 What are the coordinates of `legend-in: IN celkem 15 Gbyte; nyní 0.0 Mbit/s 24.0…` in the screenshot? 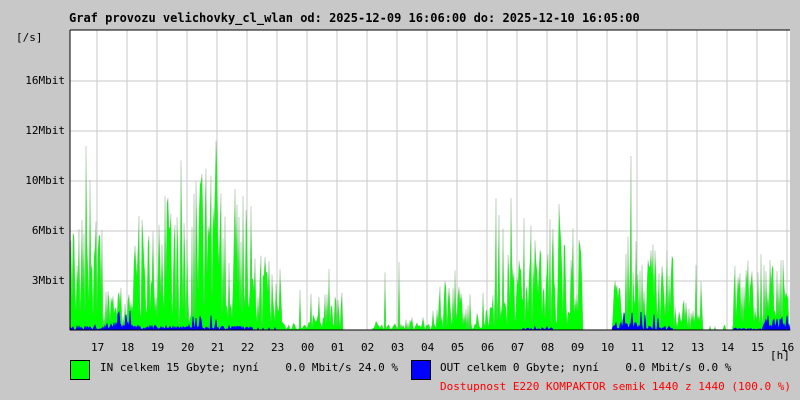 It's located at (249, 367).